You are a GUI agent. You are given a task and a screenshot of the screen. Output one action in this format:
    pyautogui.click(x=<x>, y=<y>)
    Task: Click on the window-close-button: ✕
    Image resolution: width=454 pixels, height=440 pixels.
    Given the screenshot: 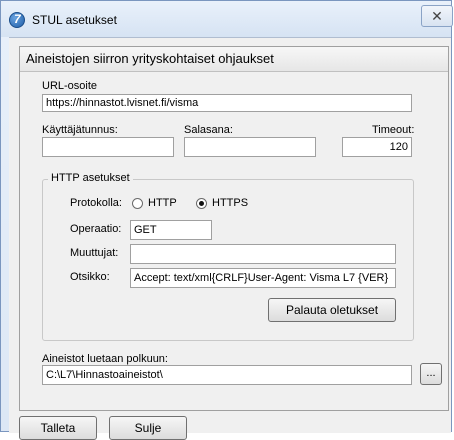 What is the action you would take?
    pyautogui.click(x=437, y=16)
    